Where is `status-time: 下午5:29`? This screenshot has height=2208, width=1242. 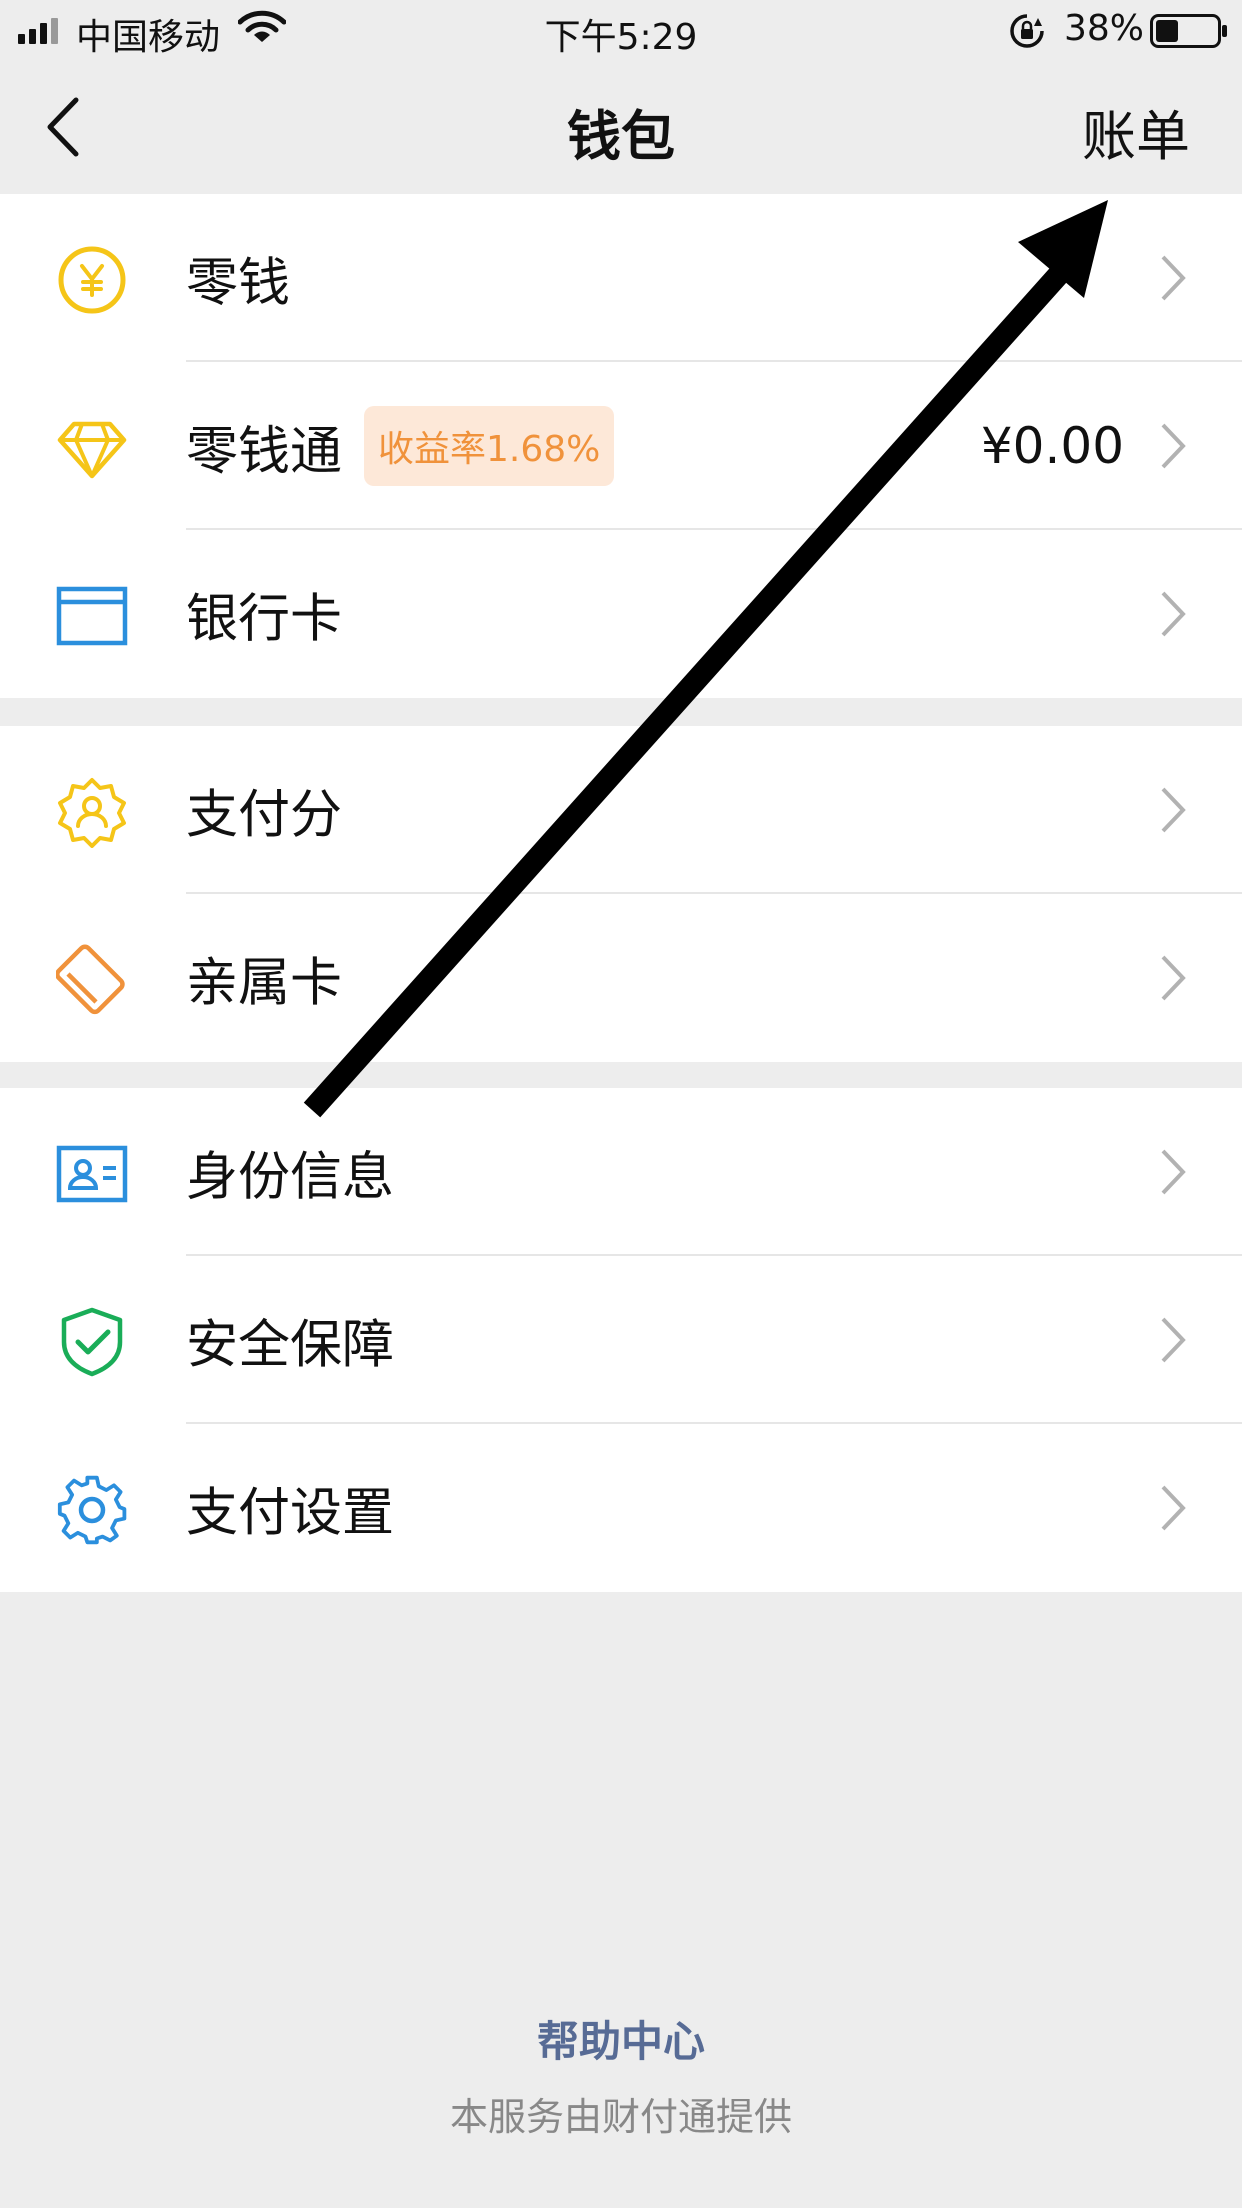 status-time: 下午5:29 is located at coordinates (621, 37).